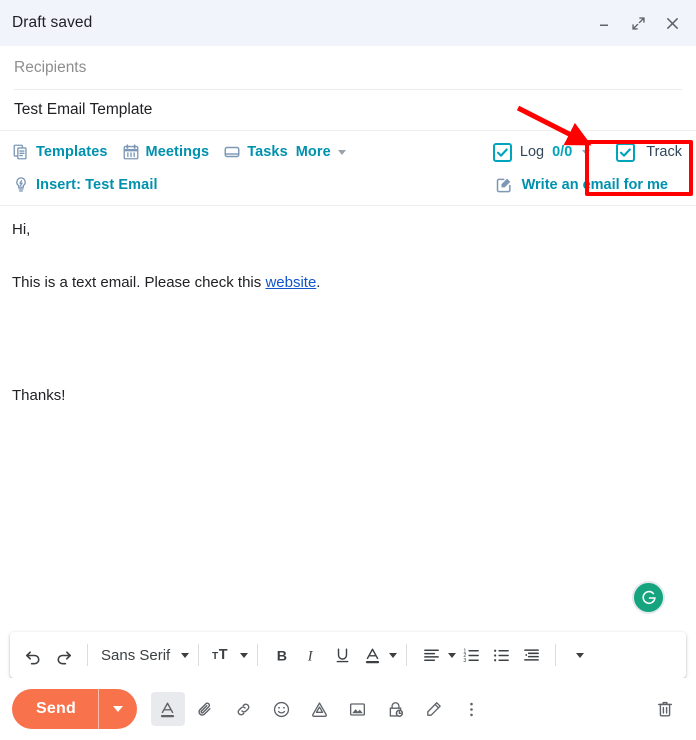  I want to click on templates-button: Templates, so click(60, 152).